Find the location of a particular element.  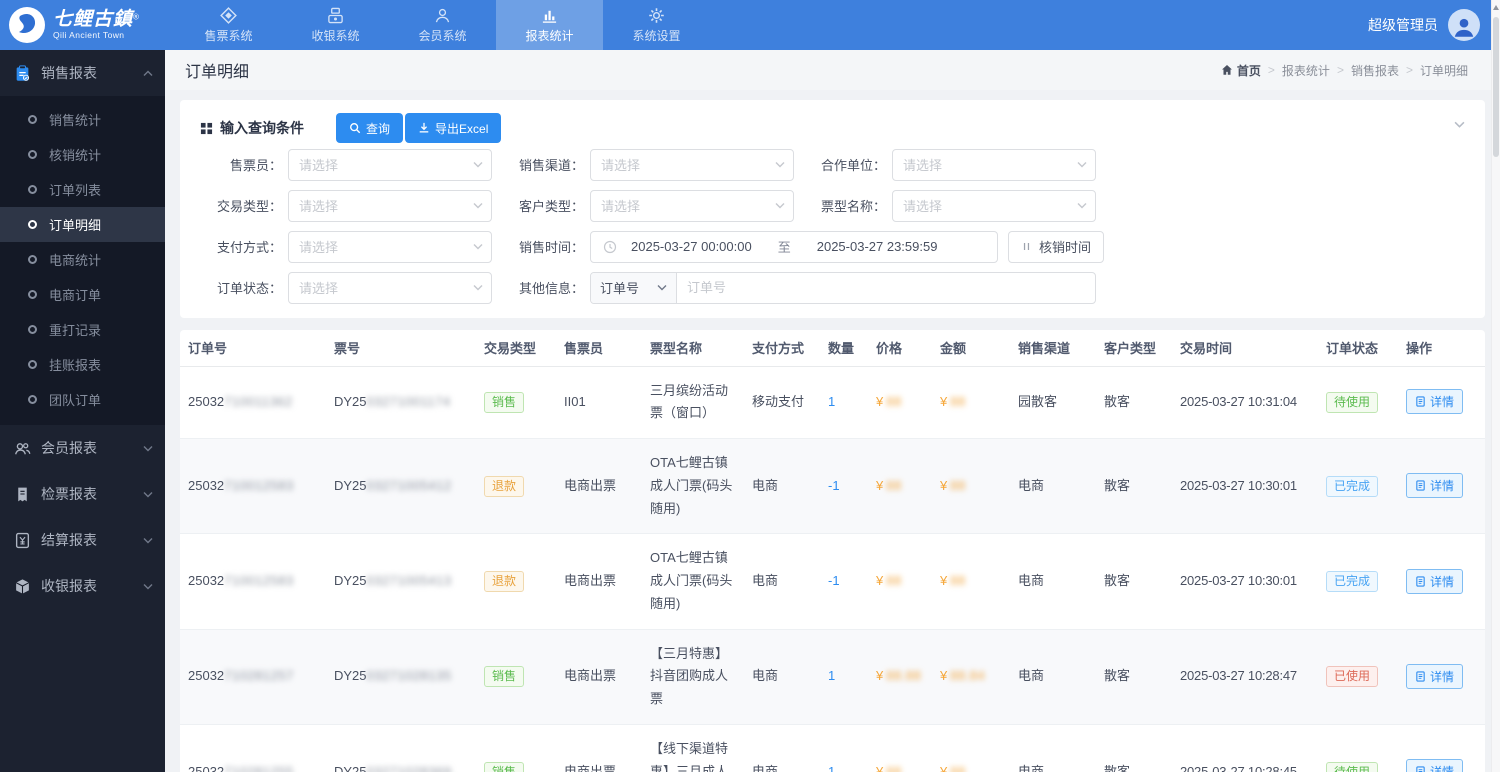

price-masked: 88 is located at coordinates (894, 485).